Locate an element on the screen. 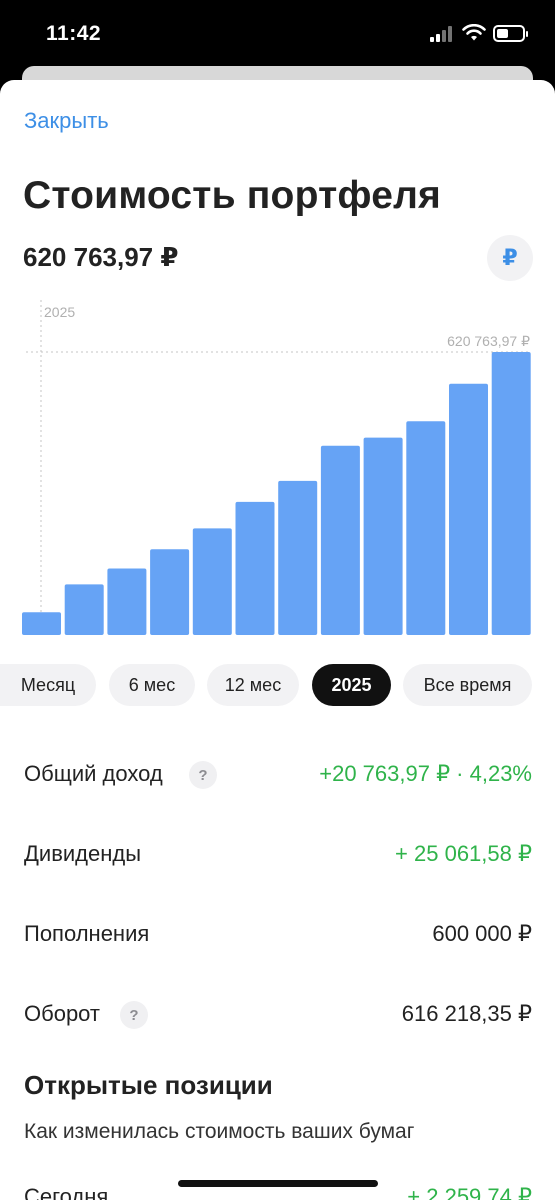 The height and width of the screenshot is (1200, 555). period-6-months: 6 мес is located at coordinates (152, 685).